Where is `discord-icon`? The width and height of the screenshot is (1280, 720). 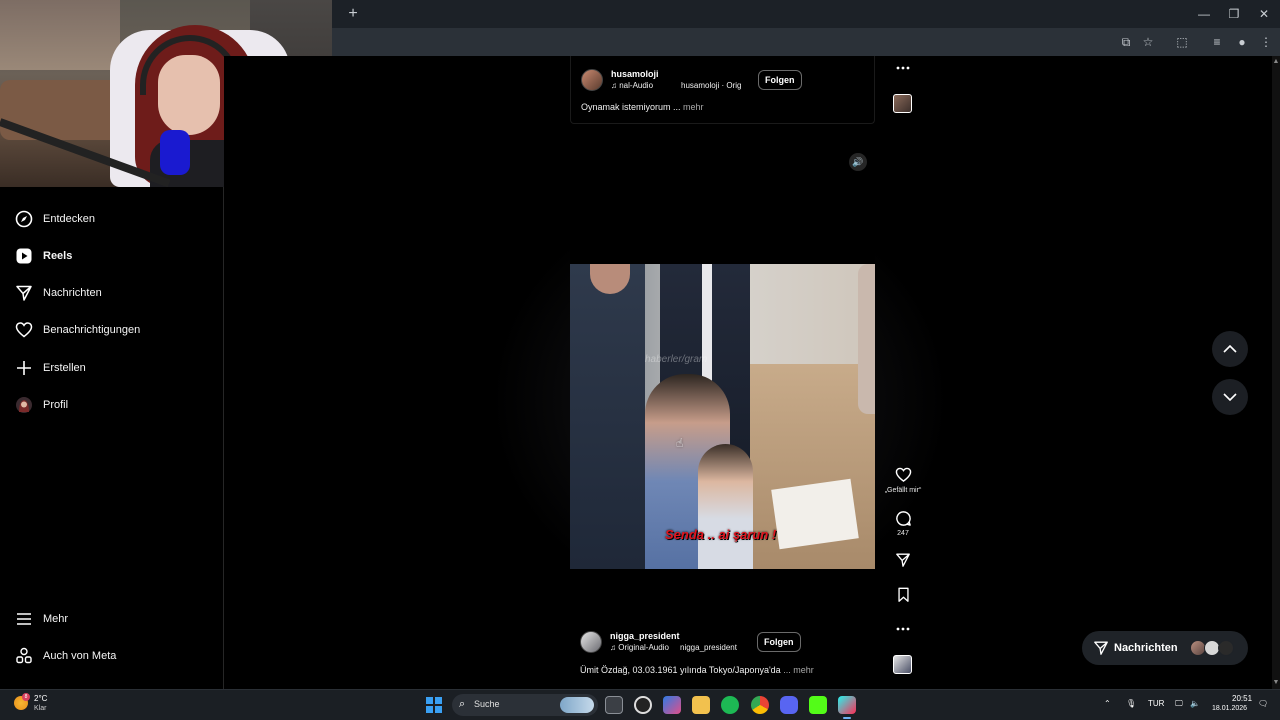 discord-icon is located at coordinates (789, 705).